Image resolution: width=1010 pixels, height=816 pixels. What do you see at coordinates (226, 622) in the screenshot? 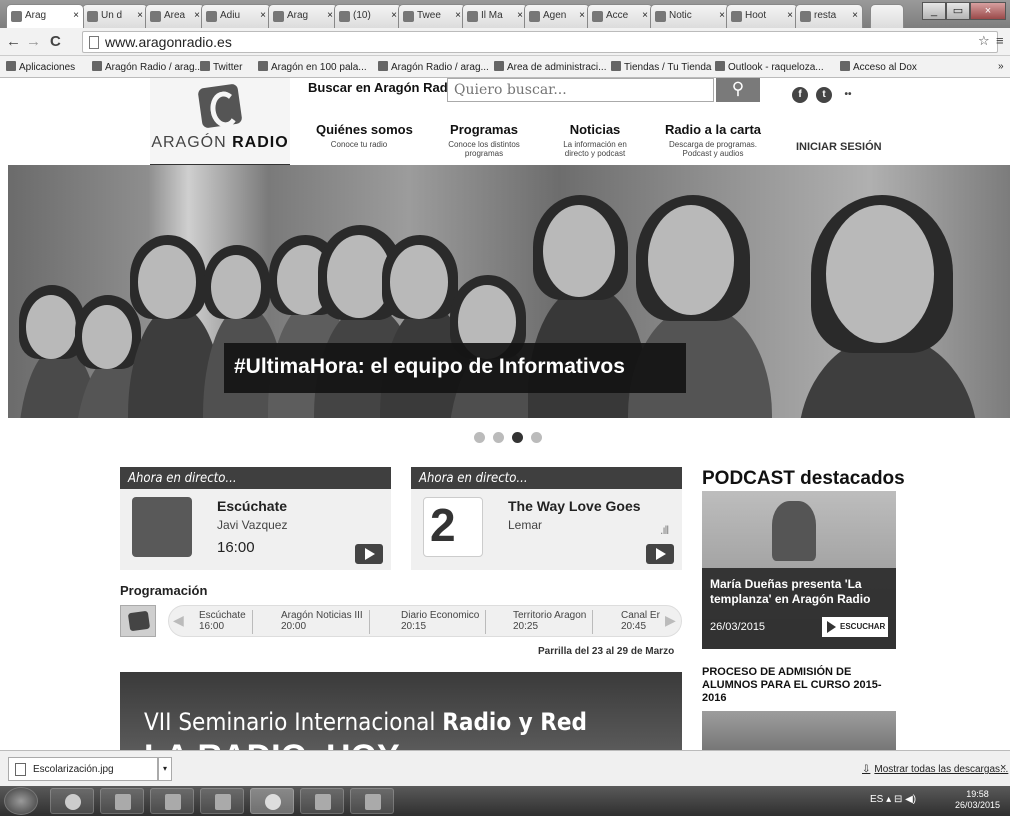
I see `schedule-slot: Escúchate 16:00` at bounding box center [226, 622].